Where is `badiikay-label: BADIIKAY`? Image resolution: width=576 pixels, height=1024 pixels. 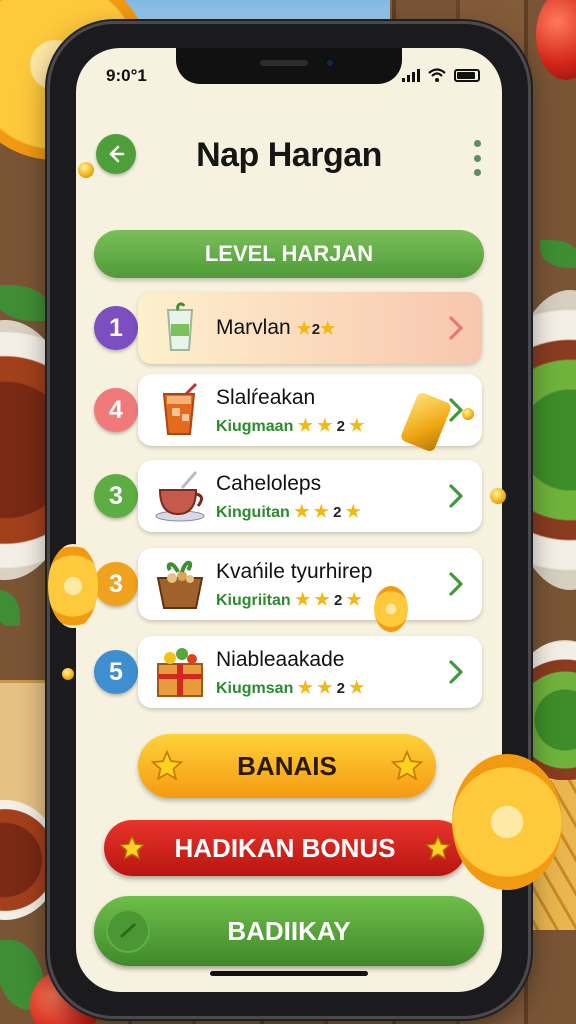 badiikay-label: BADIIKAY is located at coordinates (289, 930).